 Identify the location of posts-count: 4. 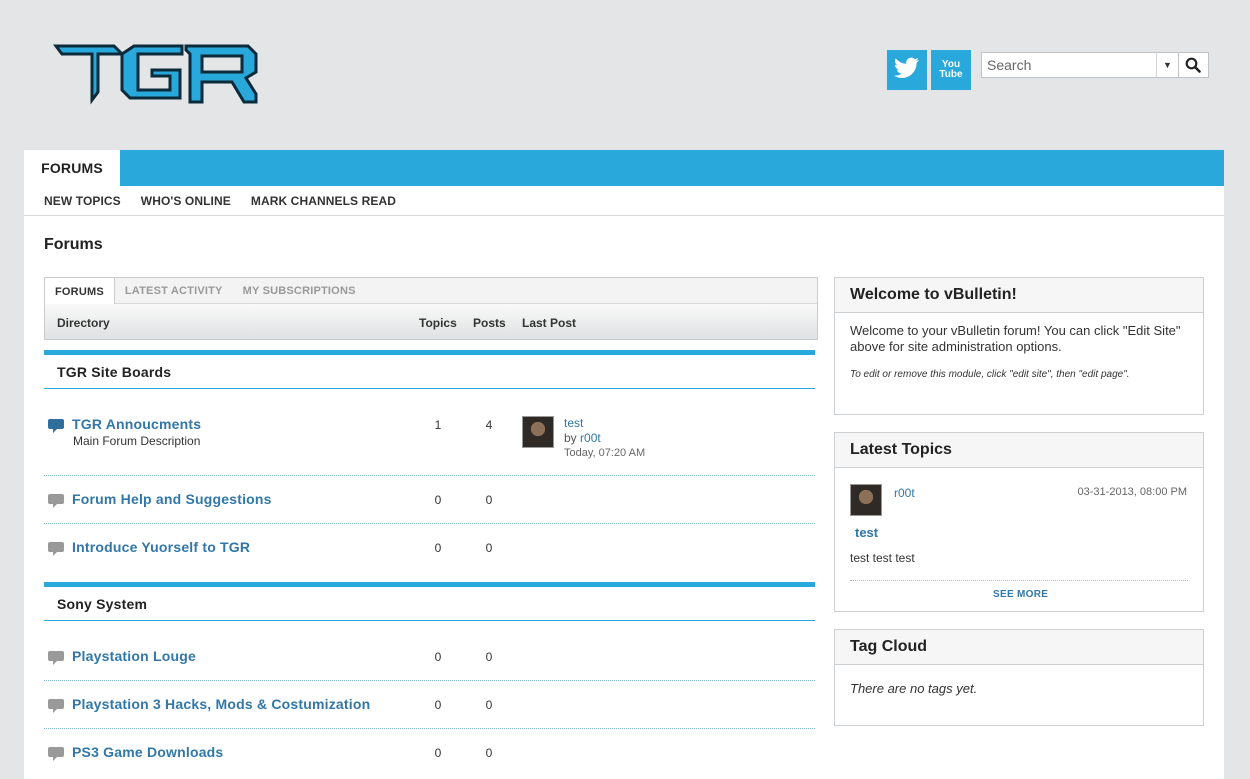
(489, 425).